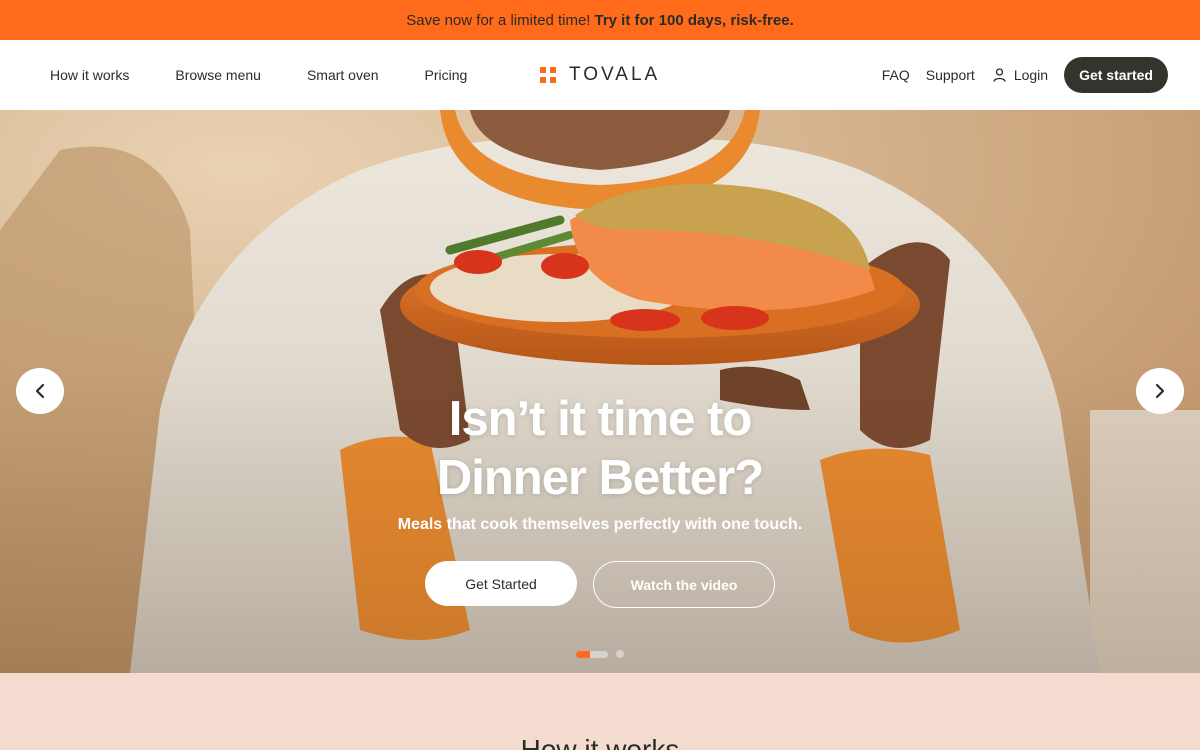 This screenshot has width=1200, height=750. Describe the element at coordinates (950, 75) in the screenshot. I see `nav-support: Support` at that location.